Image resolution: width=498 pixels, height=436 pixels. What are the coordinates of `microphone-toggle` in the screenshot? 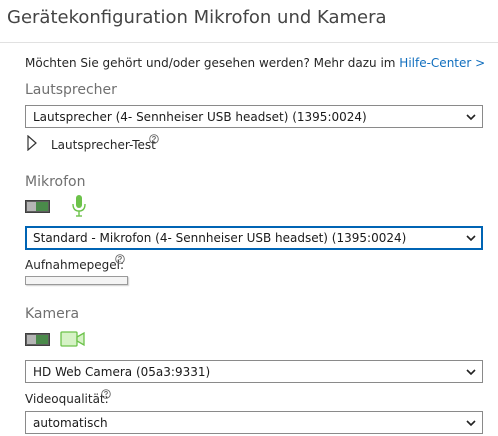 It's located at (37, 206).